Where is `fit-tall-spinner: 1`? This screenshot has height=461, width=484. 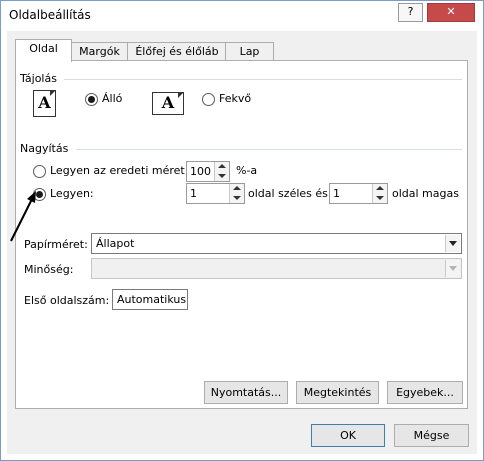 fit-tall-spinner: 1 is located at coordinates (358, 193).